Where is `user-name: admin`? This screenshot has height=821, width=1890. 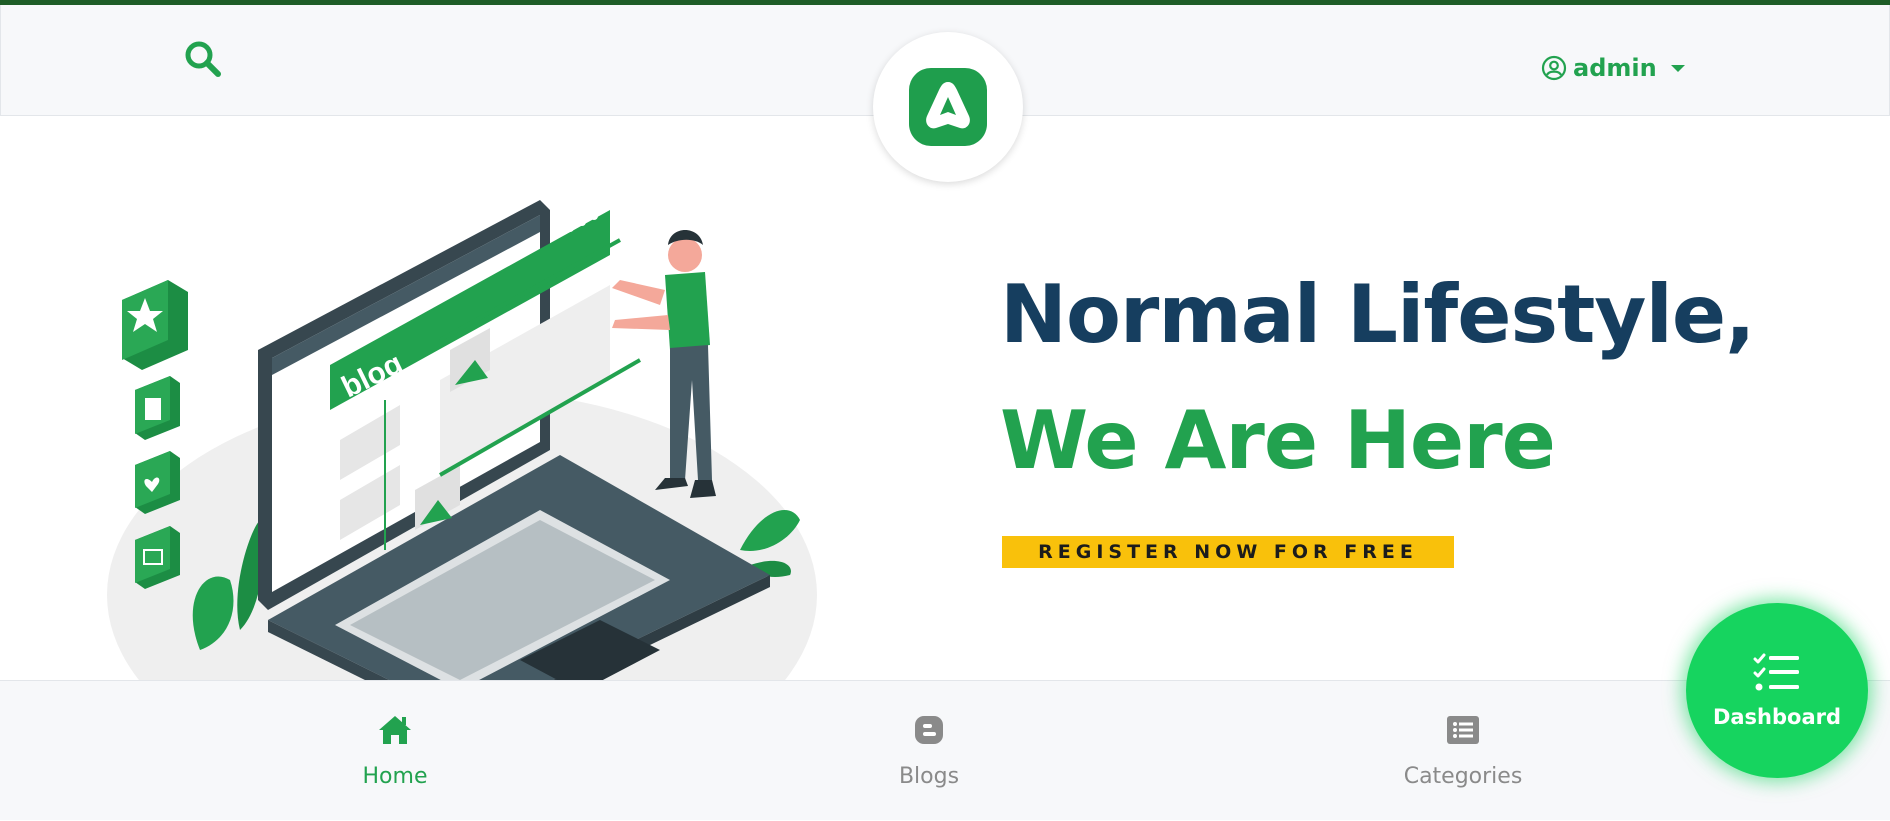
user-name: admin is located at coordinates (1615, 68).